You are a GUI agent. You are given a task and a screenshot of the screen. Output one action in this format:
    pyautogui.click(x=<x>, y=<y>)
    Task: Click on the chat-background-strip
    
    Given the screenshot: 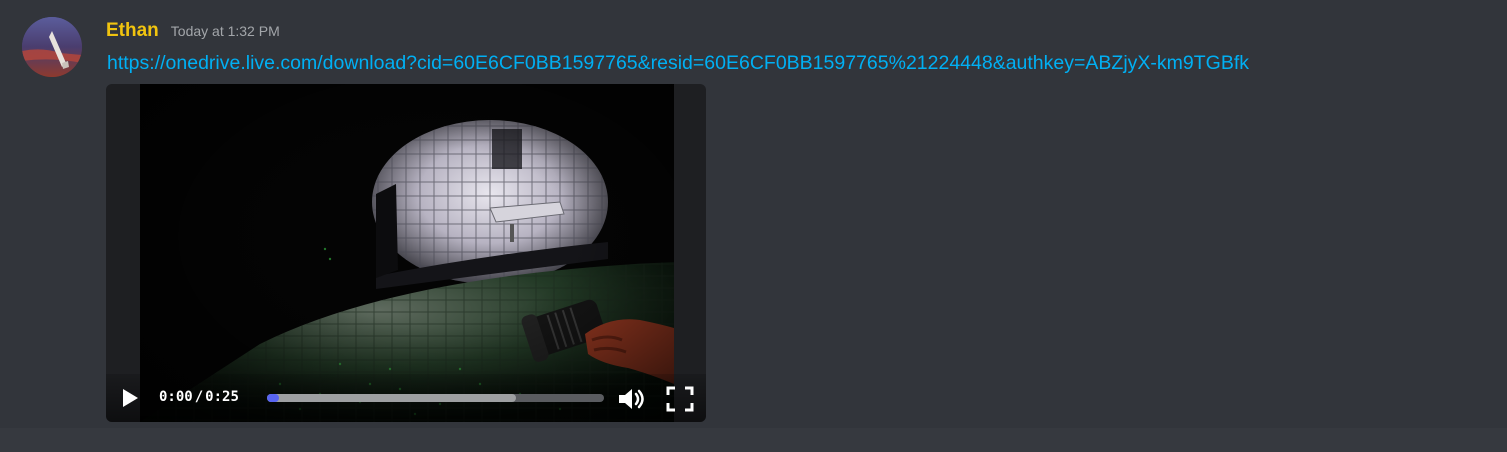 What is the action you would take?
    pyautogui.click(x=753, y=440)
    